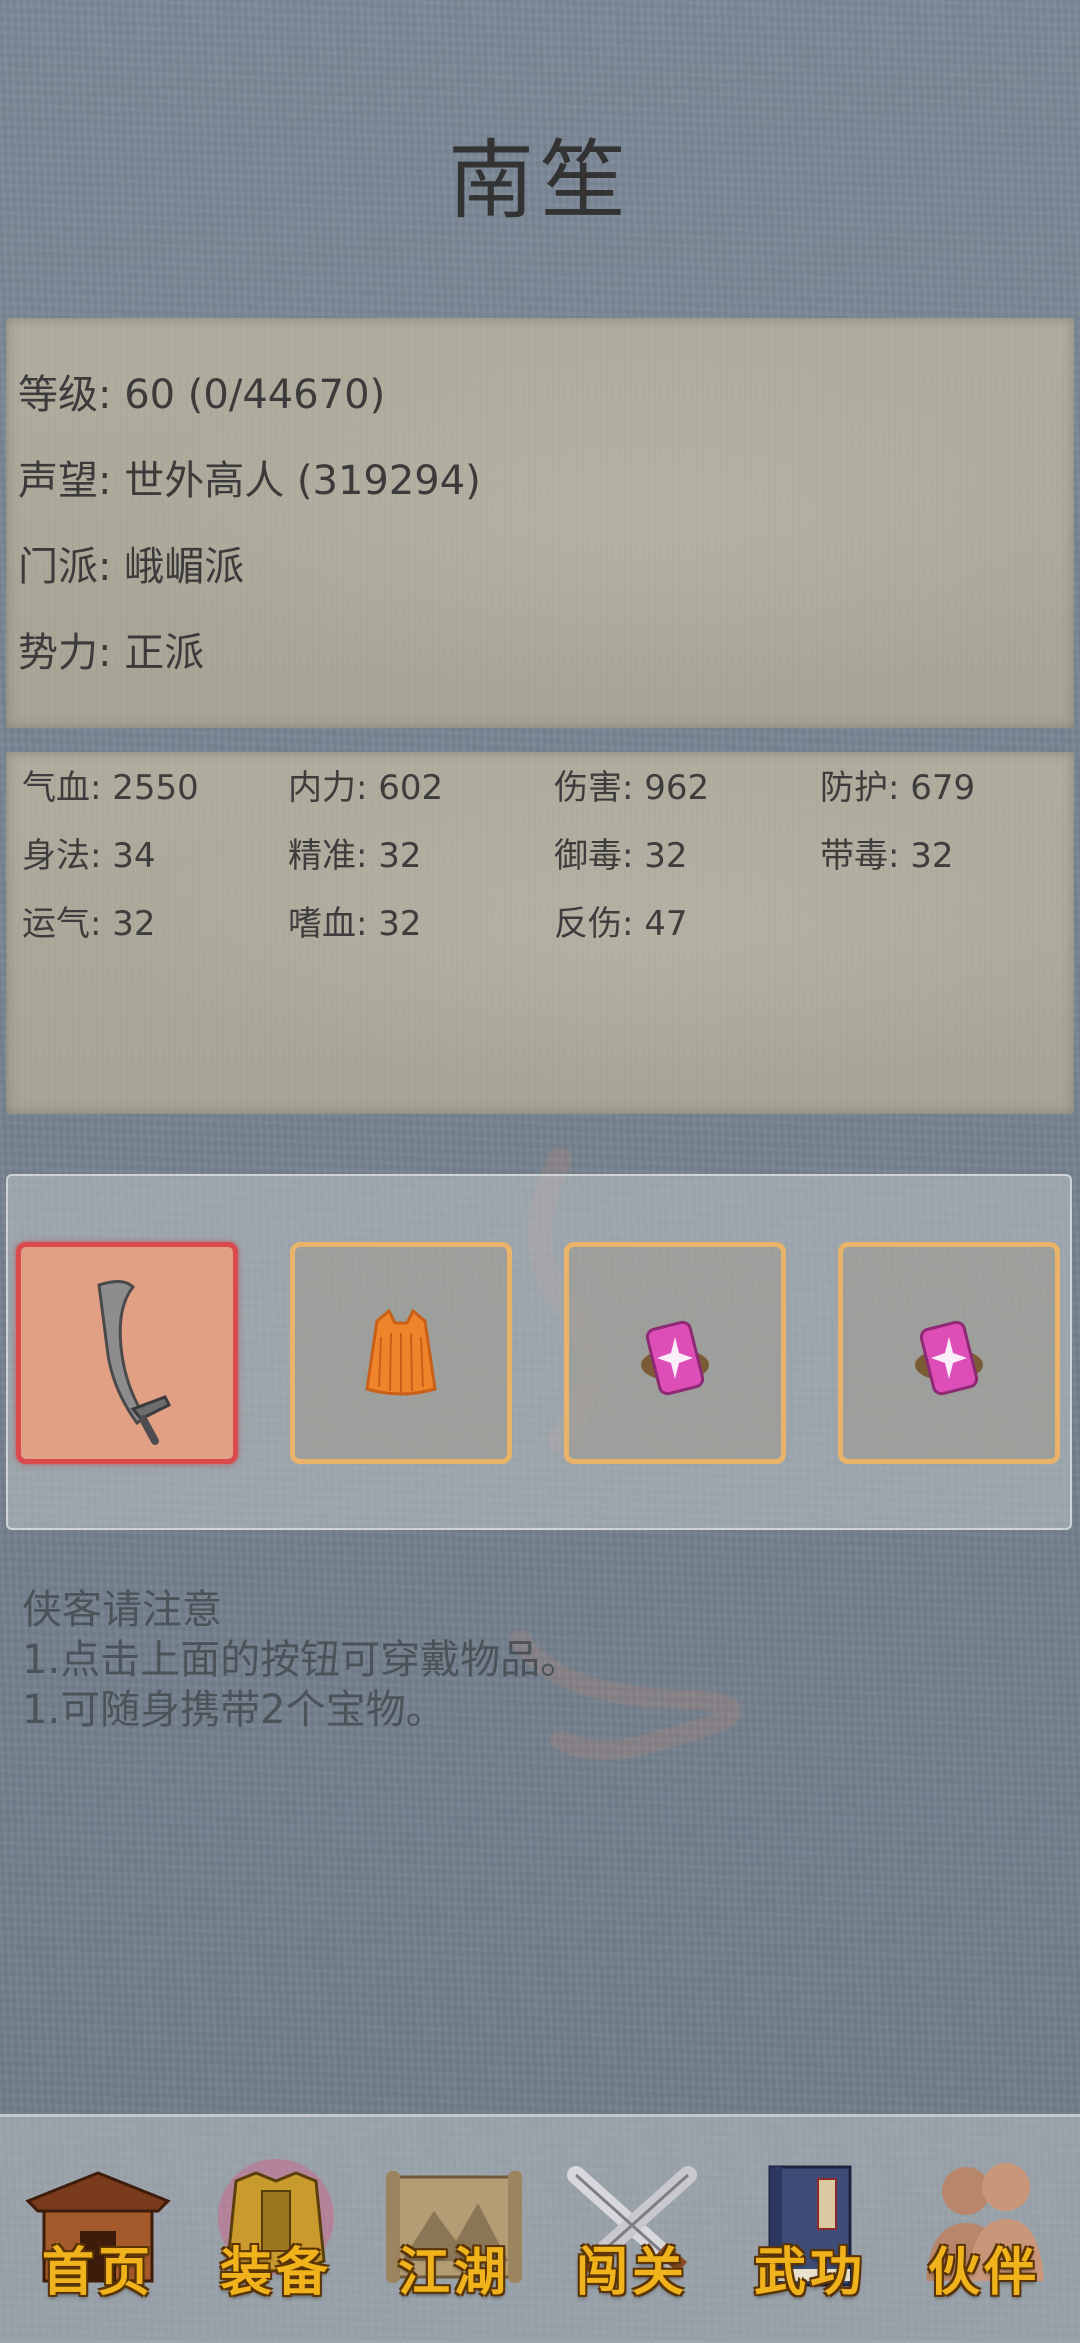  Describe the element at coordinates (540, 2228) in the screenshot. I see `bottom-navigation: 首页 装备 江湖 闯关 武功 伙伴` at that location.